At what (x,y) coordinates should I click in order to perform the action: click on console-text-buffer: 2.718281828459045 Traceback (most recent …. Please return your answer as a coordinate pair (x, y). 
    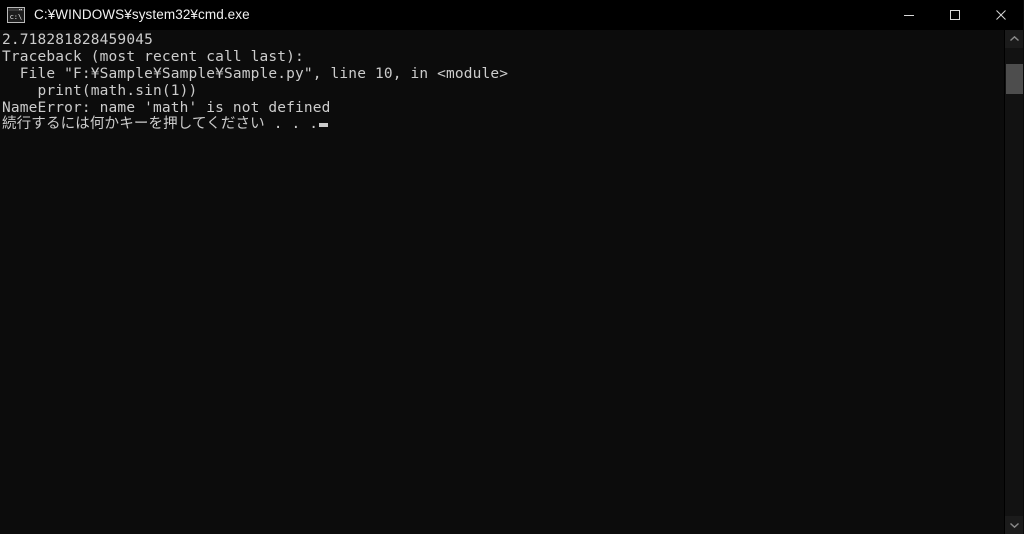
    Looking at the image, I should click on (255, 82).